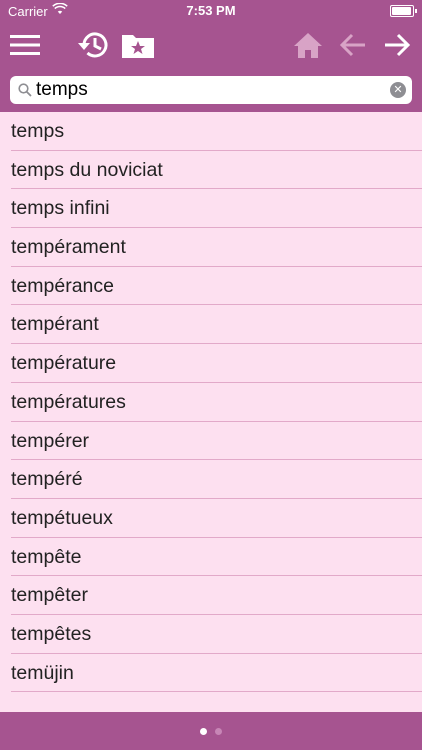  What do you see at coordinates (203, 731) in the screenshot?
I see `page-dot-active` at bounding box center [203, 731].